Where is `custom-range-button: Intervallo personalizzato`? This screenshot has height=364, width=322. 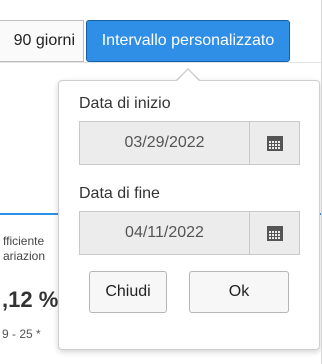 custom-range-button: Intervallo personalizzato is located at coordinates (188, 41).